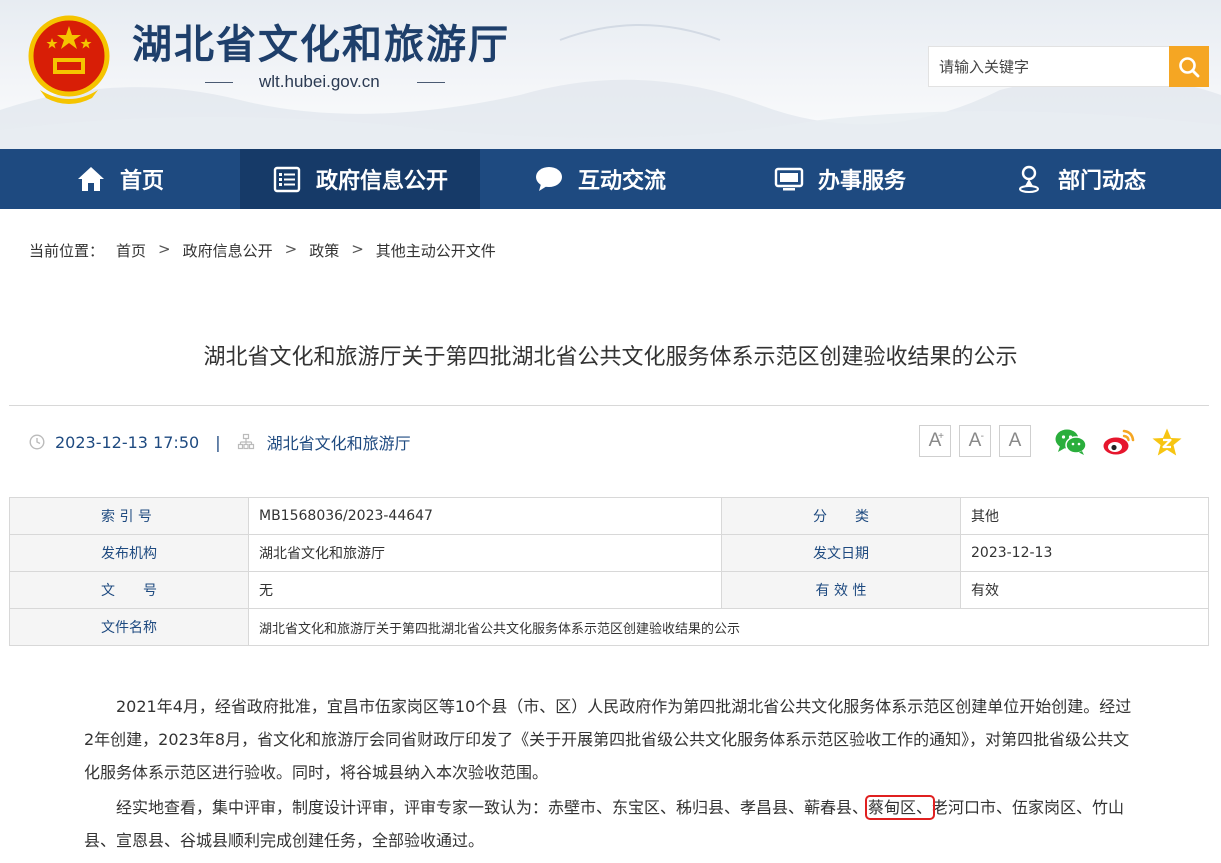  What do you see at coordinates (1167, 442) in the screenshot?
I see `favorite-star-icon` at bounding box center [1167, 442].